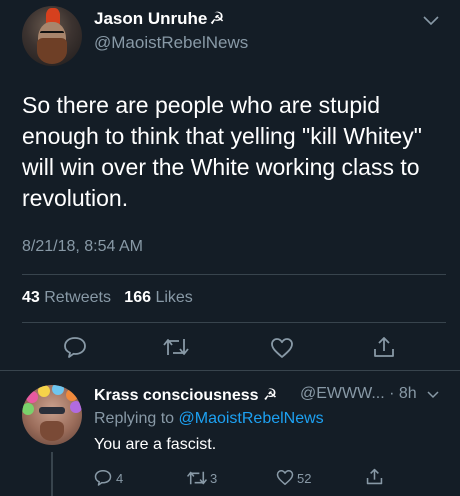 This screenshot has height=496, width=460. Describe the element at coordinates (52, 36) in the screenshot. I see `author-avatar` at that location.